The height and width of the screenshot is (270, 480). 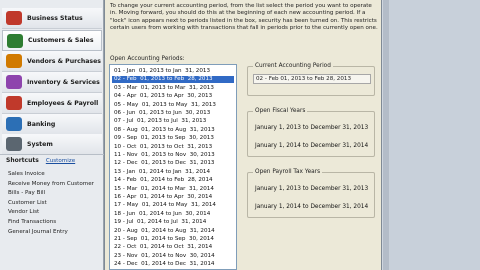 What do you see at coordinates (147, 59) in the screenshot?
I see `open-periods-label: Open Accounting Periods:` at bounding box center [147, 59].